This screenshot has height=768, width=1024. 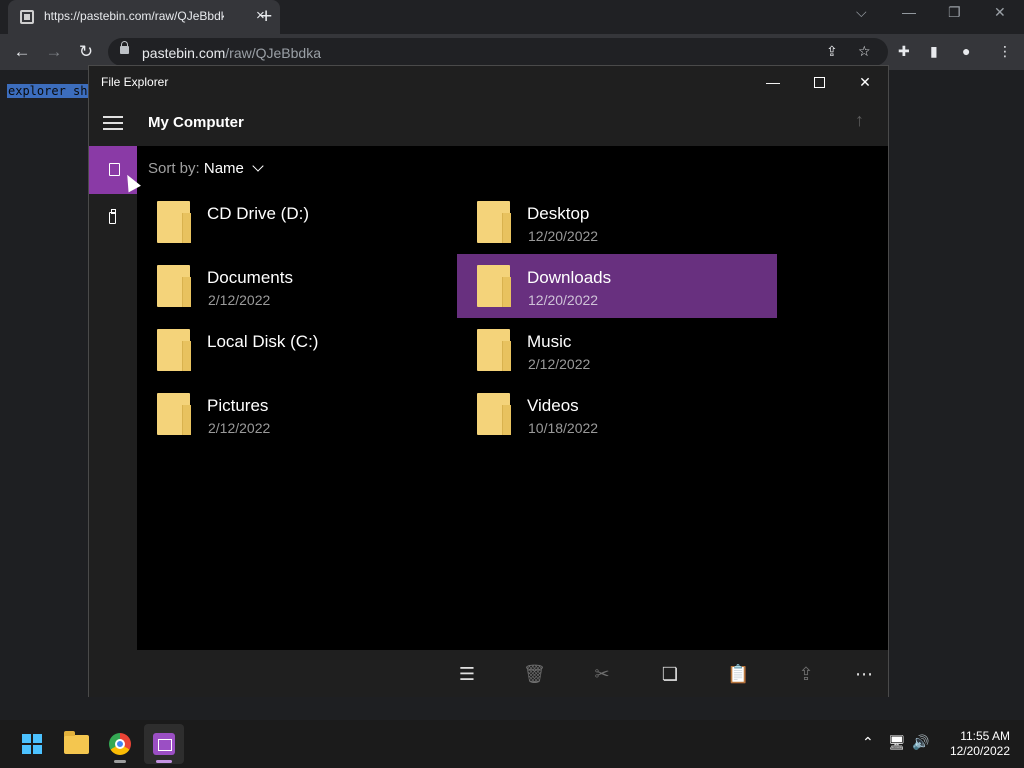 What do you see at coordinates (553, 405) in the screenshot?
I see `folder-name: Videos` at bounding box center [553, 405].